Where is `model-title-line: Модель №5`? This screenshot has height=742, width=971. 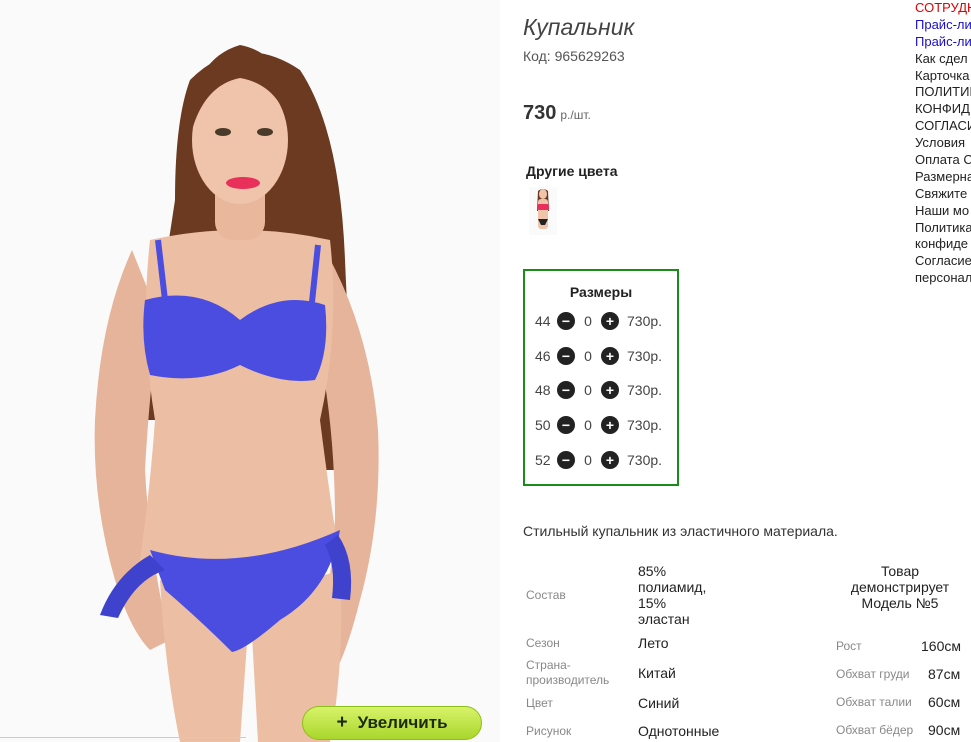 model-title-line: Модель №5 is located at coordinates (900, 603).